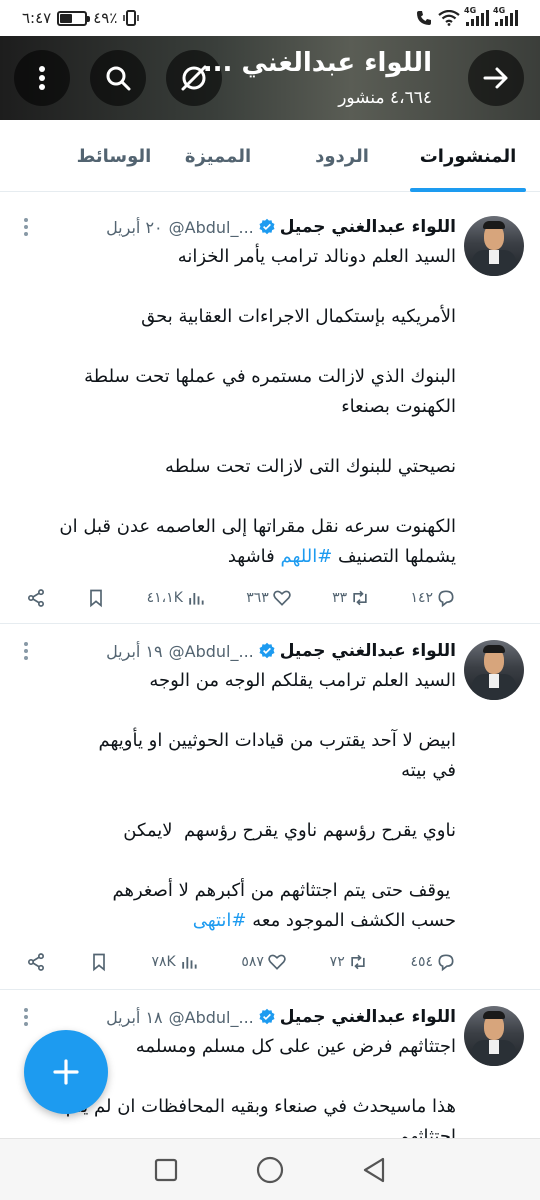 The image size is (540, 1200). What do you see at coordinates (421, 598) in the screenshot?
I see `reply-count: ١٤٢` at bounding box center [421, 598].